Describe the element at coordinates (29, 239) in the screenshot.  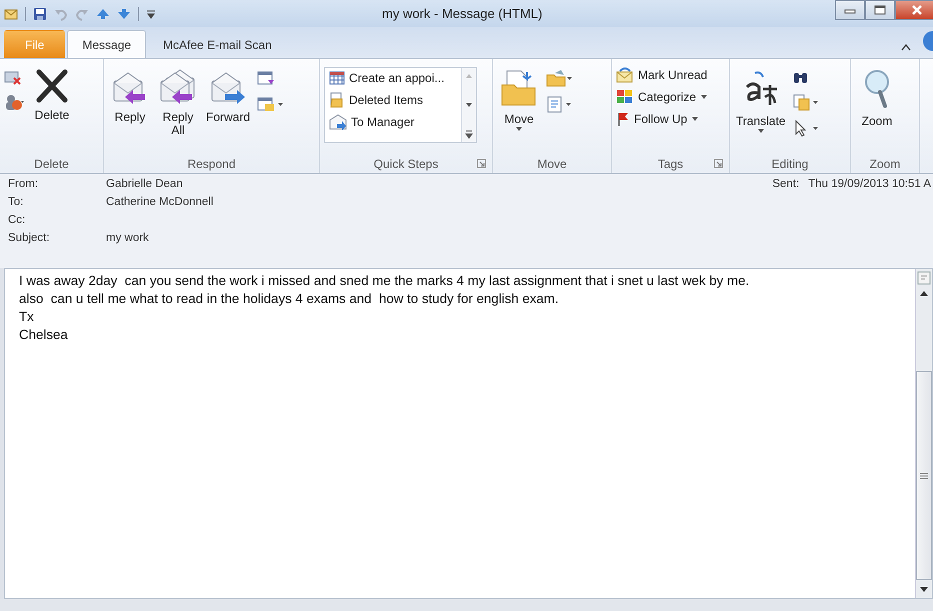
I see `field-label: Subject:` at that location.